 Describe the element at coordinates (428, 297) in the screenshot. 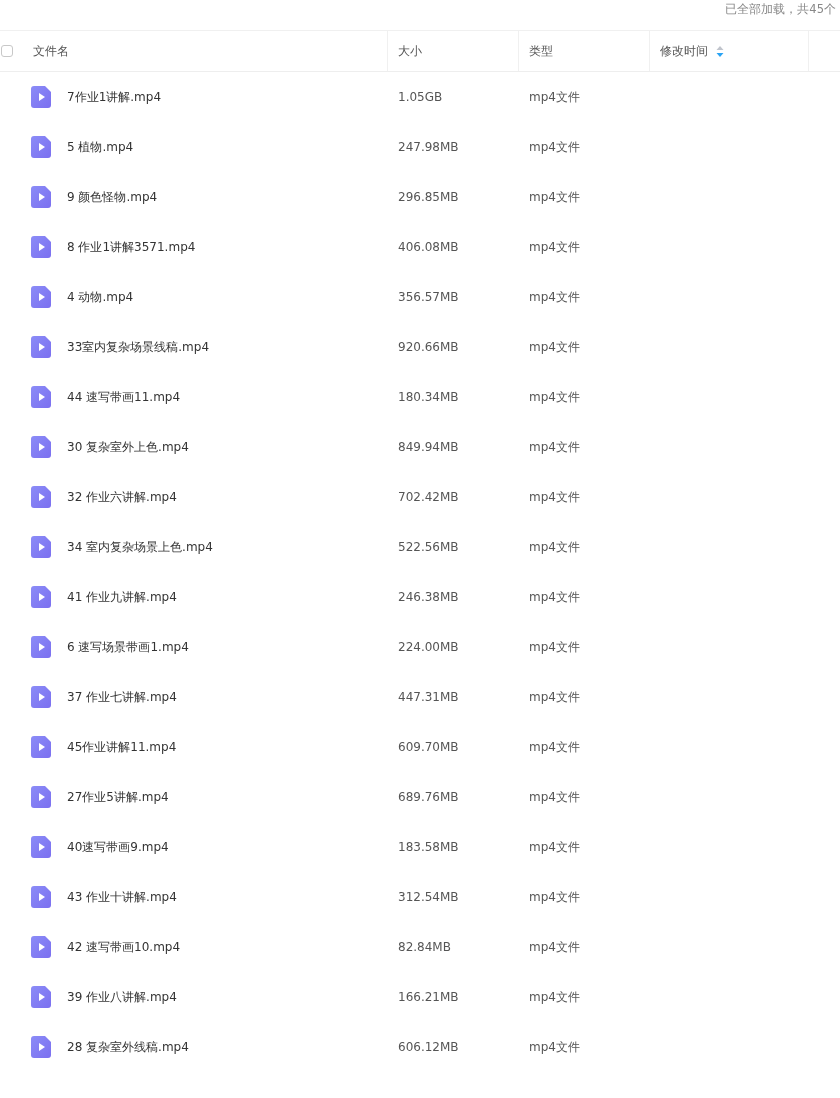

I see `file-size: 356.57MB` at that location.